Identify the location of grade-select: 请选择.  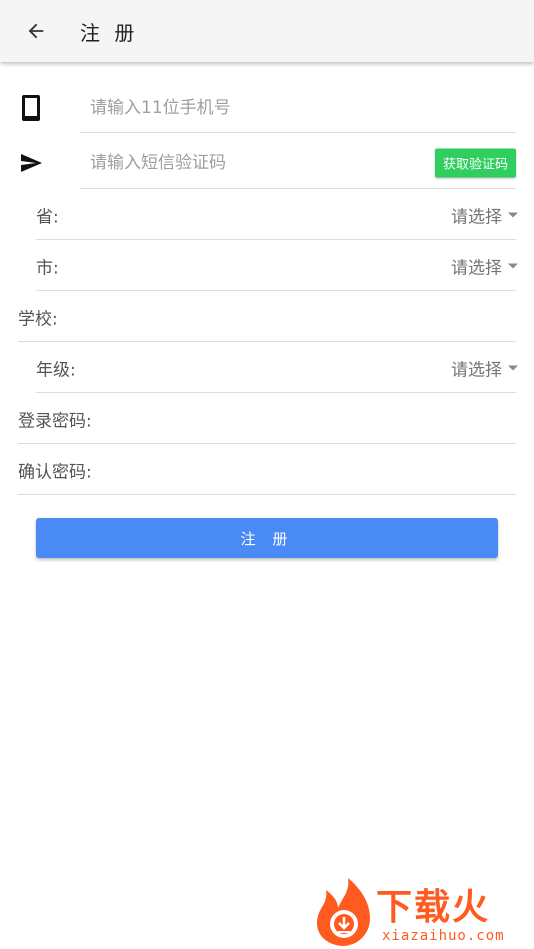
(484, 367).